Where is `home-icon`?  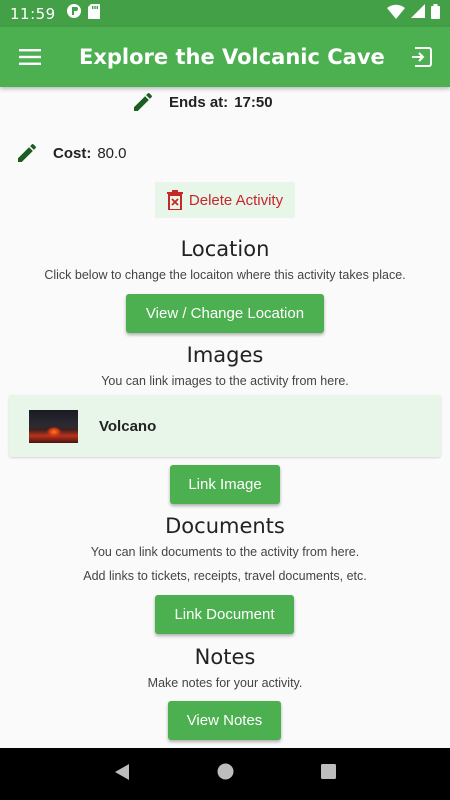
home-icon is located at coordinates (225, 774).